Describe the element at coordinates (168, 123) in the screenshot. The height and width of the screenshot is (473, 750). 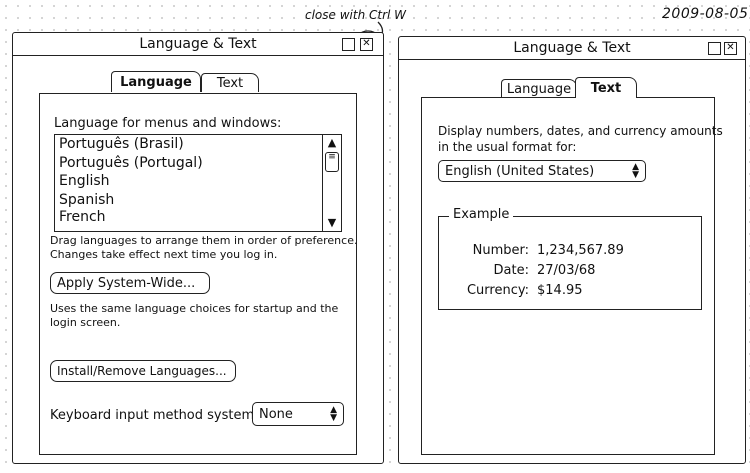
I see `language-list-label: Language for menus and windows:` at that location.